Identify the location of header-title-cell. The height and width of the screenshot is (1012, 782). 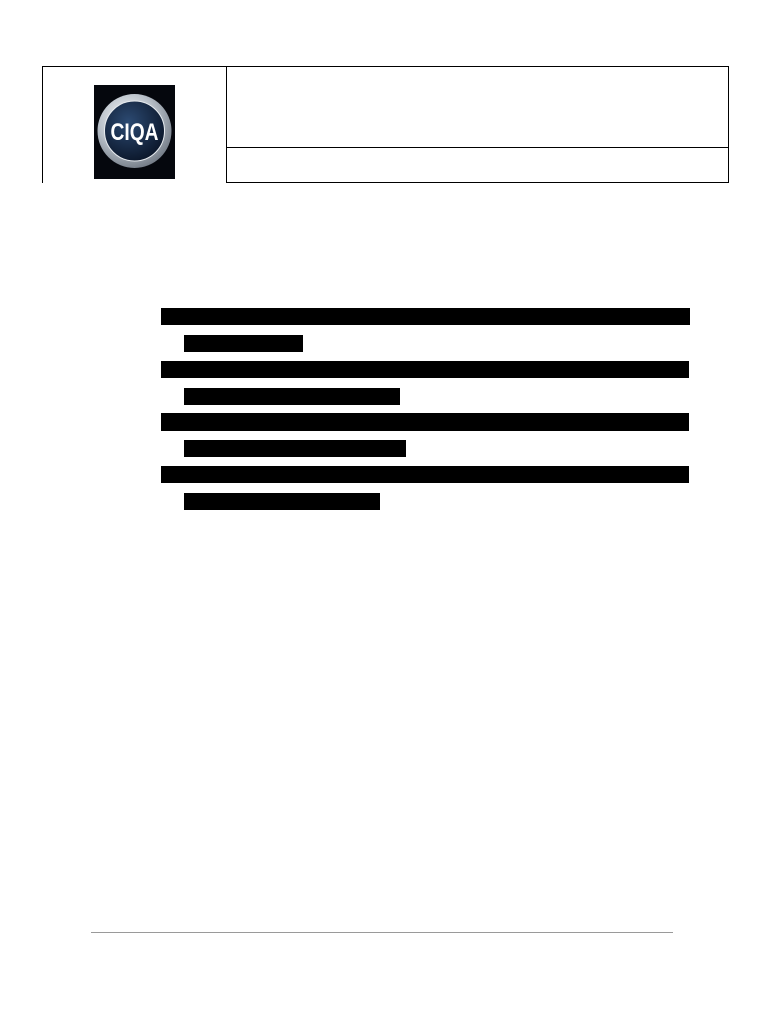
(477, 107).